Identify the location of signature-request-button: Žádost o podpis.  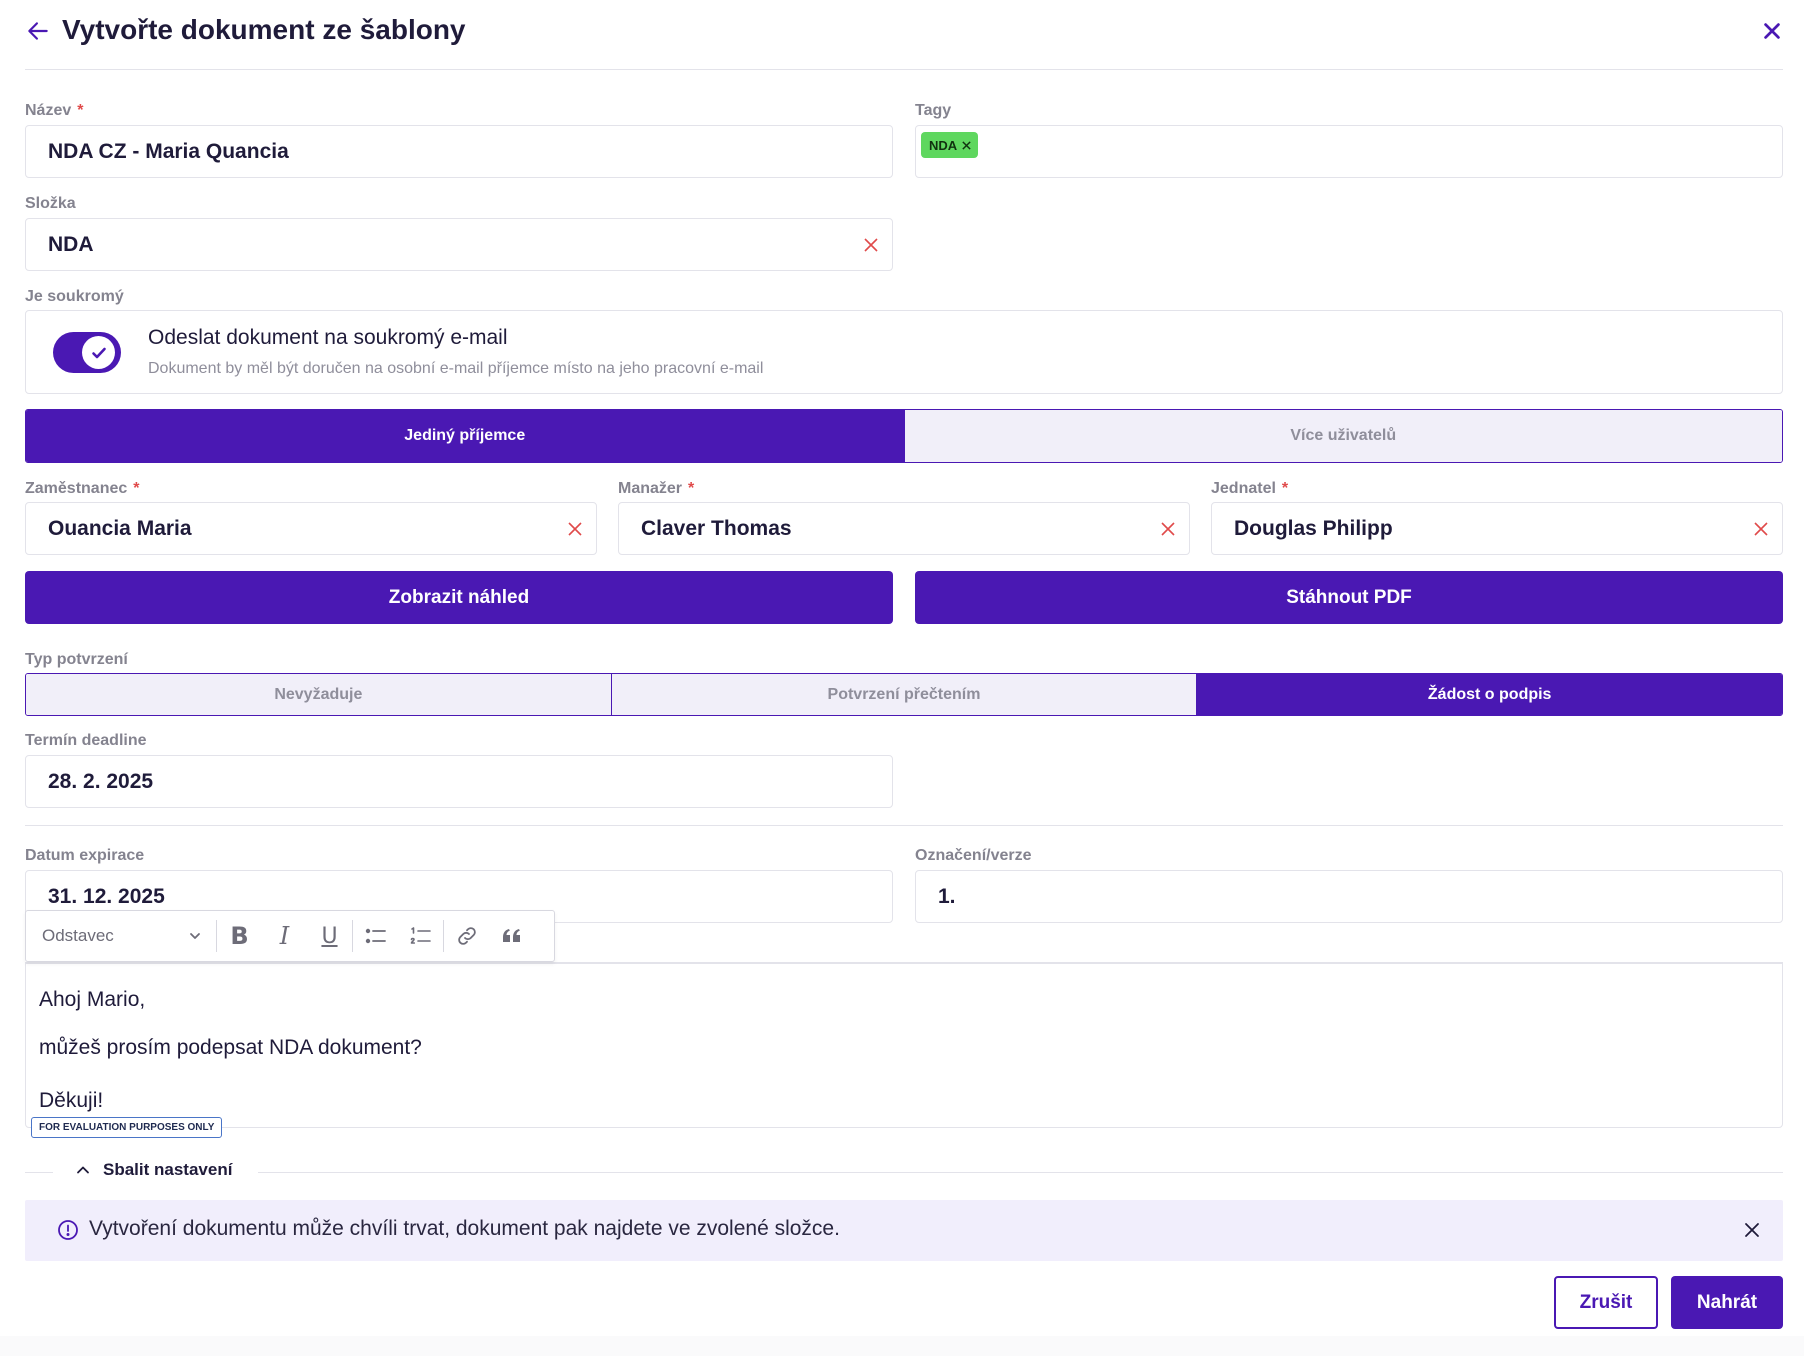
(1489, 694).